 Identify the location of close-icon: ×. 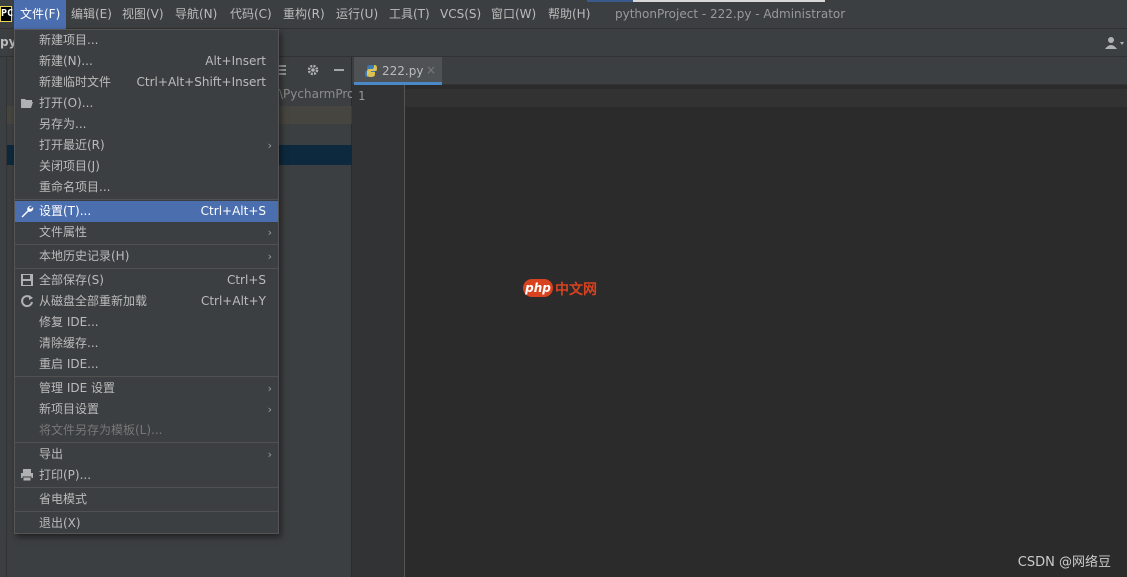
(431, 70).